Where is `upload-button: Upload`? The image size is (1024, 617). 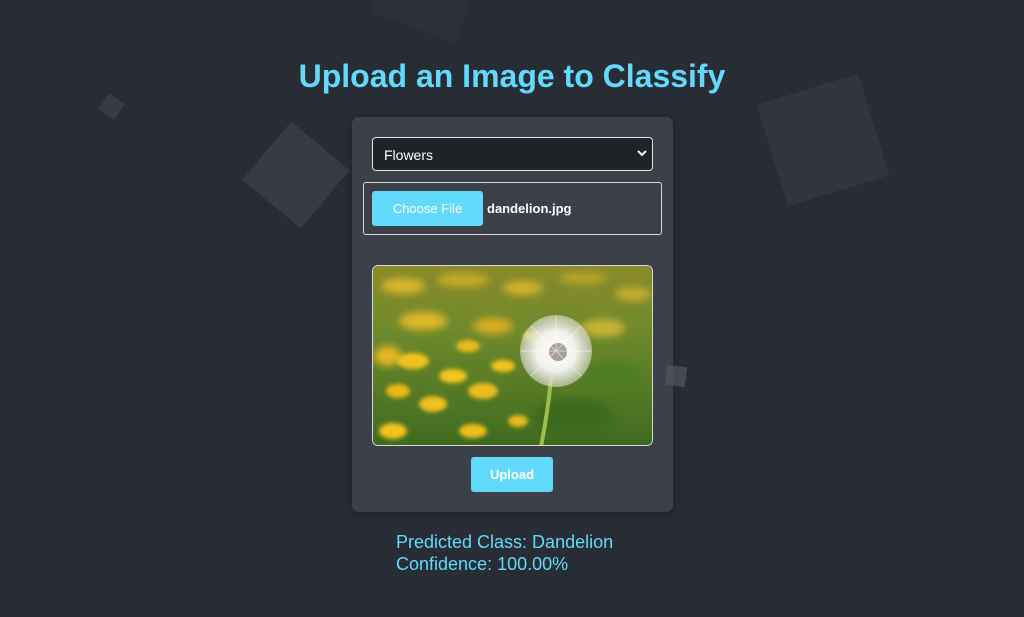
upload-button: Upload is located at coordinates (512, 474).